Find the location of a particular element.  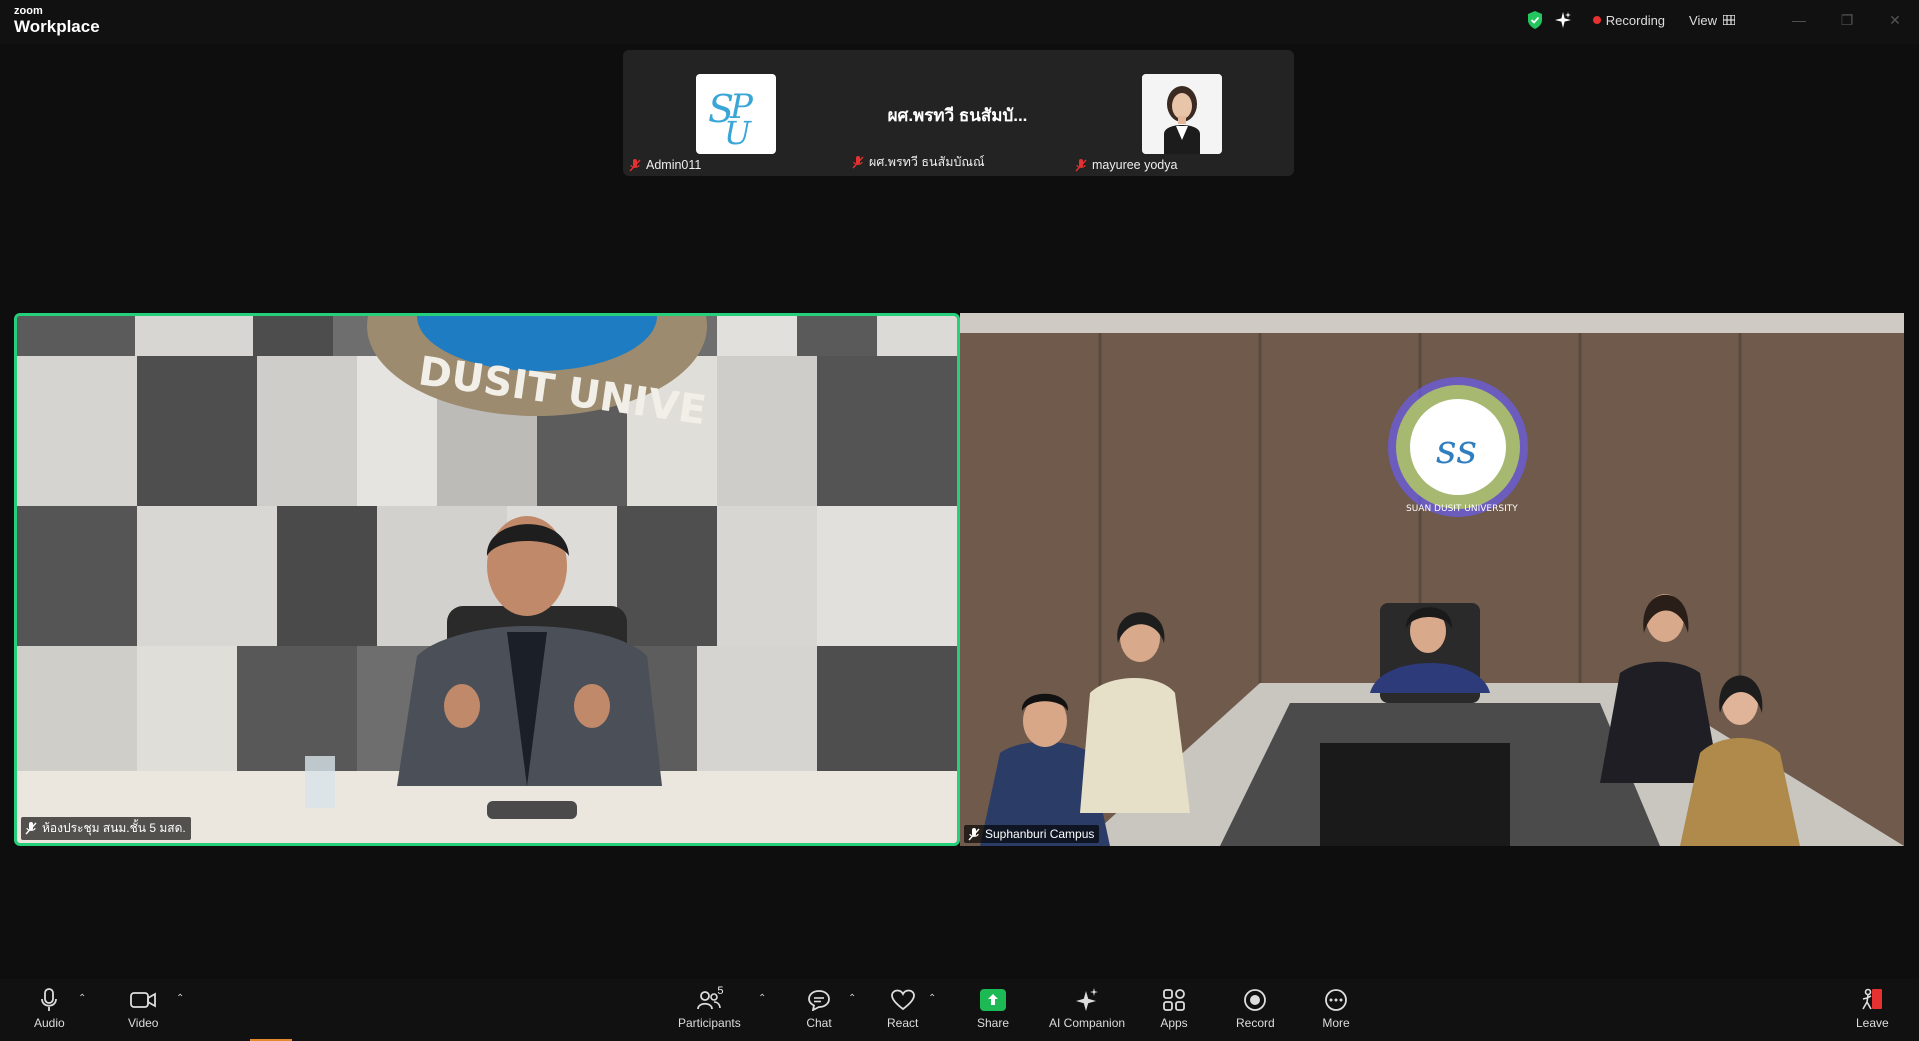

svg-text: ss is located at coordinates (1456, 450).